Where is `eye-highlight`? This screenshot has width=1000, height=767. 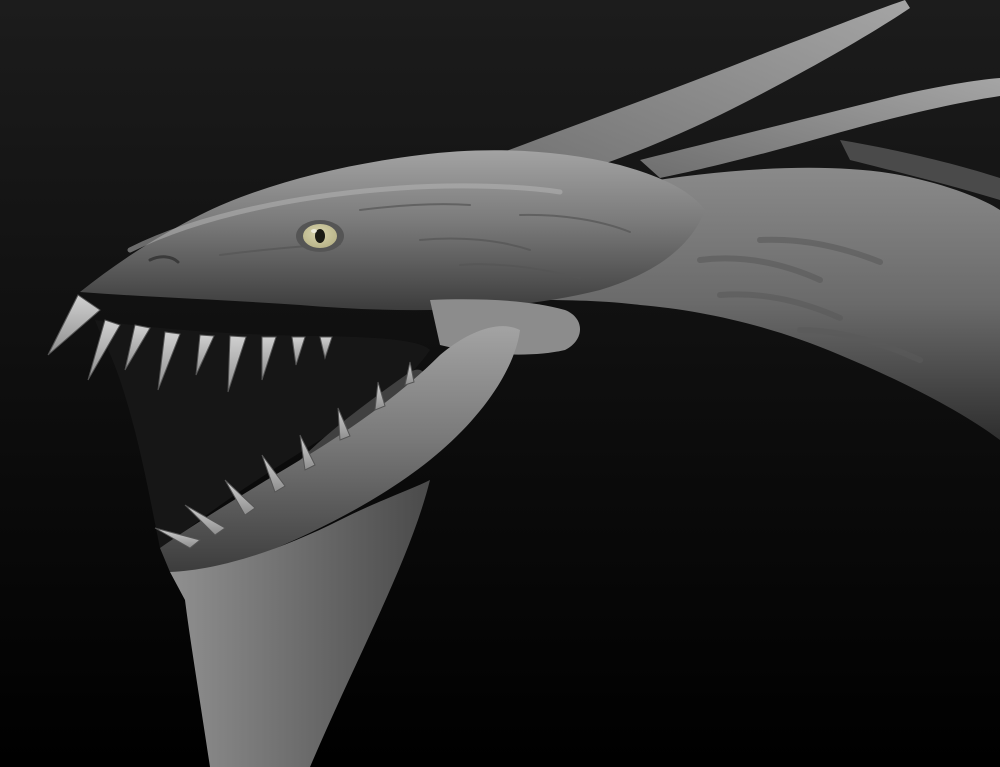 eye-highlight is located at coordinates (314, 231).